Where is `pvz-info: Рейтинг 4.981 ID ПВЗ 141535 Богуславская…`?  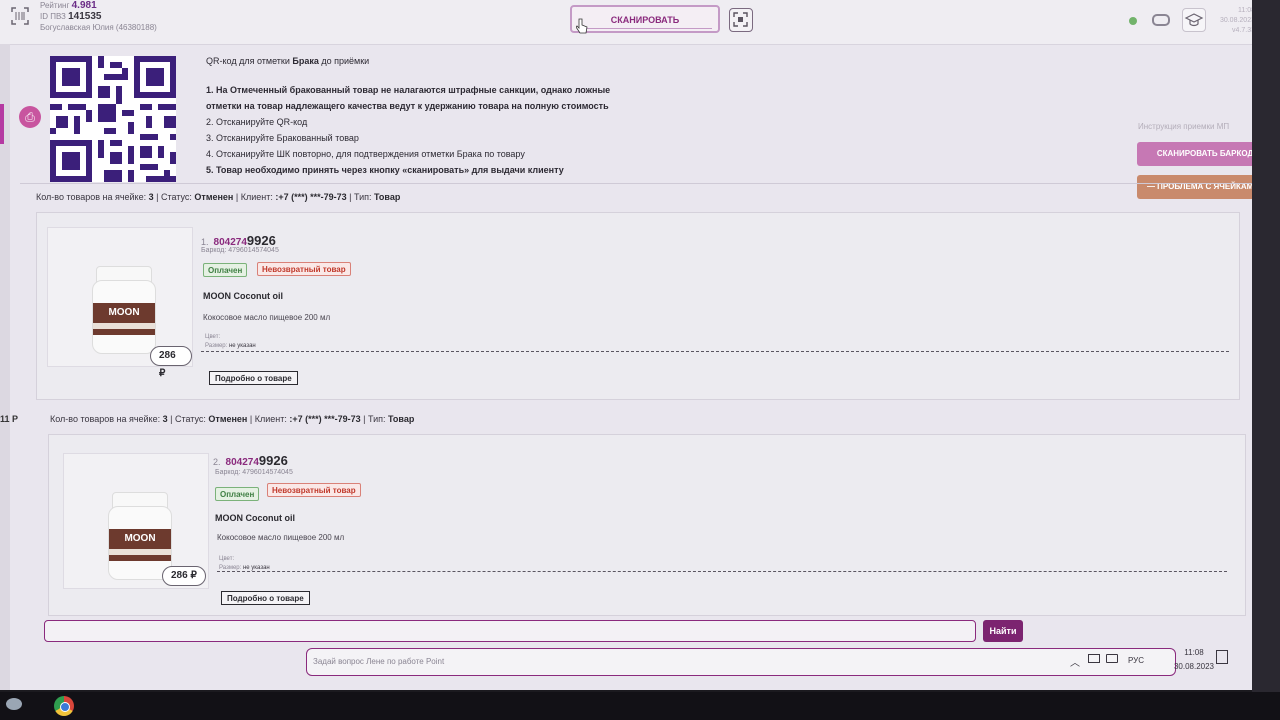
pvz-info: Рейтинг 4.981 ID ПВЗ 141535 Богуславская… is located at coordinates (98, 16).